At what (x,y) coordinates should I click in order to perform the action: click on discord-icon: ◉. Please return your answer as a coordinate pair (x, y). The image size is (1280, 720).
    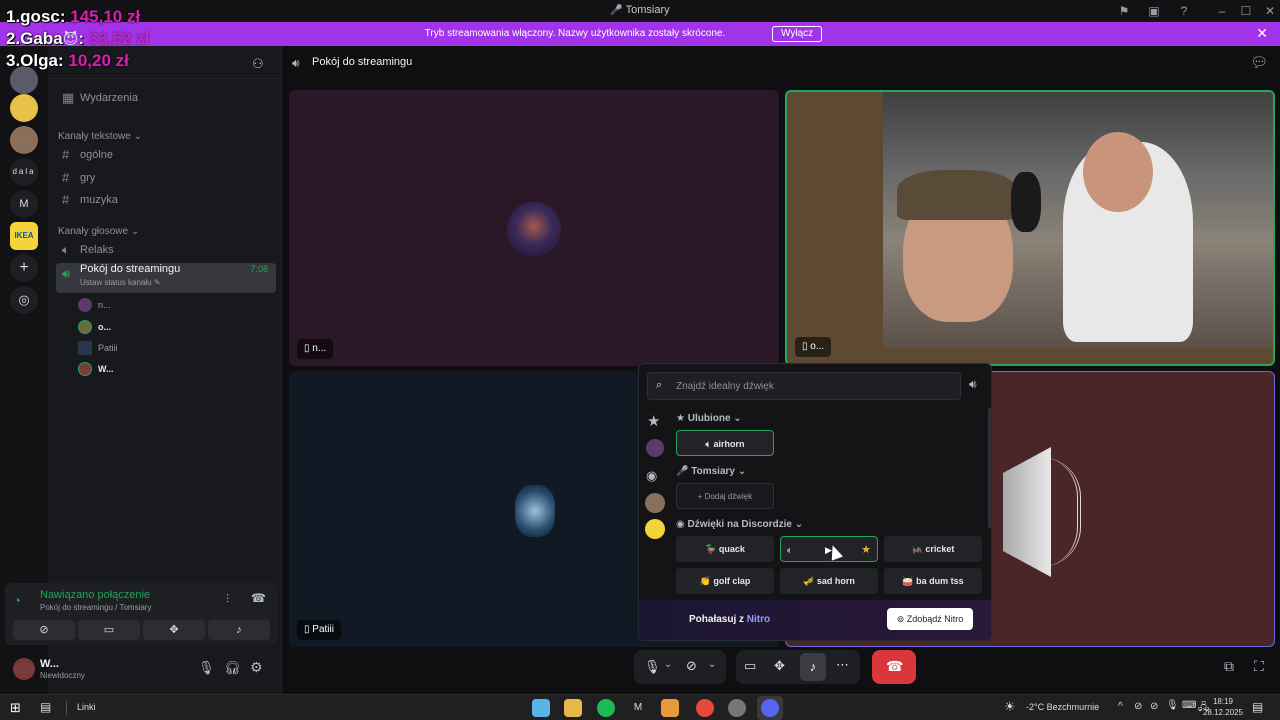
    Looking at the image, I should click on (651, 476).